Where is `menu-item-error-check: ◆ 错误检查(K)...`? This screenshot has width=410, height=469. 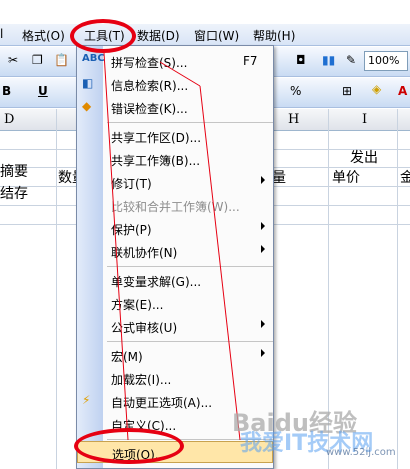 menu-item-error-check: ◆ 错误检查(K)... is located at coordinates (175, 107).